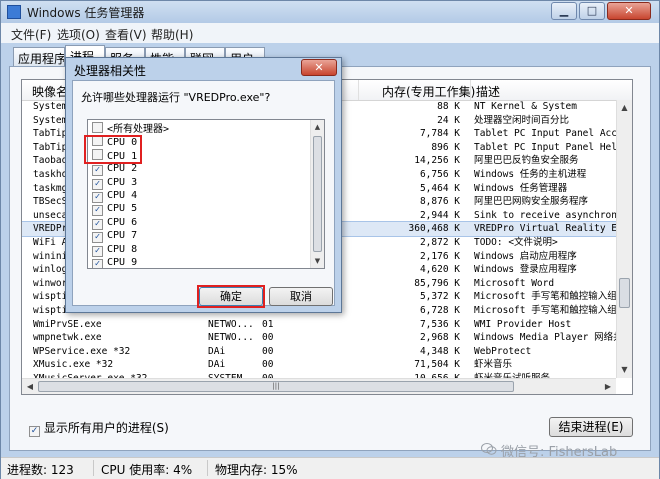 The image size is (660, 479). What do you see at coordinates (73, 365) in the screenshot?
I see `process-name: XMusic.exe *32` at bounding box center [73, 365].